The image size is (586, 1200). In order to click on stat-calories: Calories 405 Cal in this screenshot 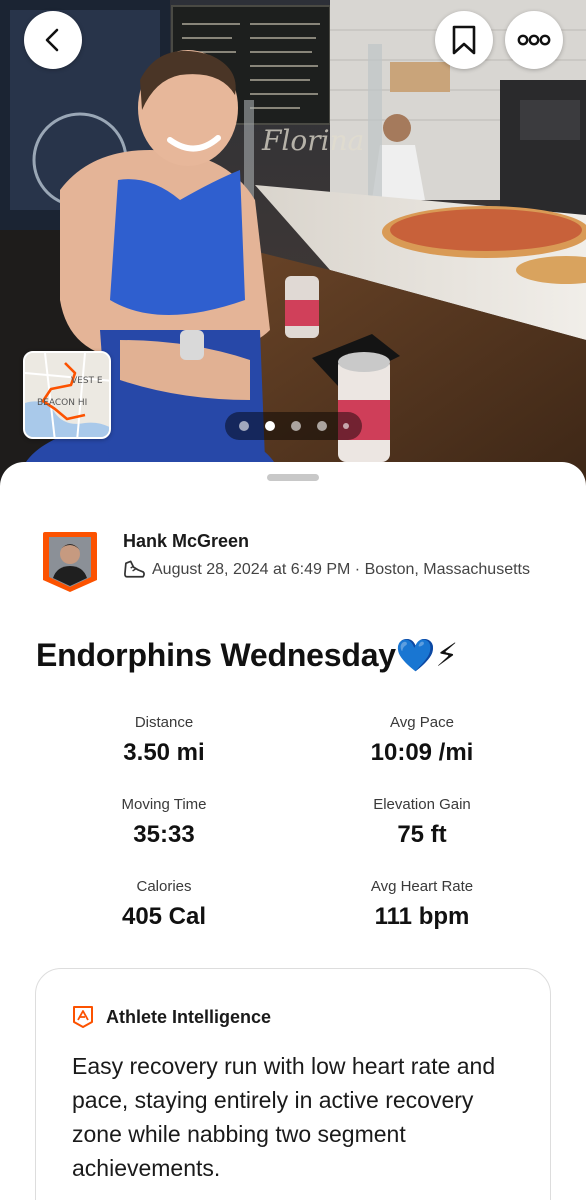, I will do `click(164, 904)`.